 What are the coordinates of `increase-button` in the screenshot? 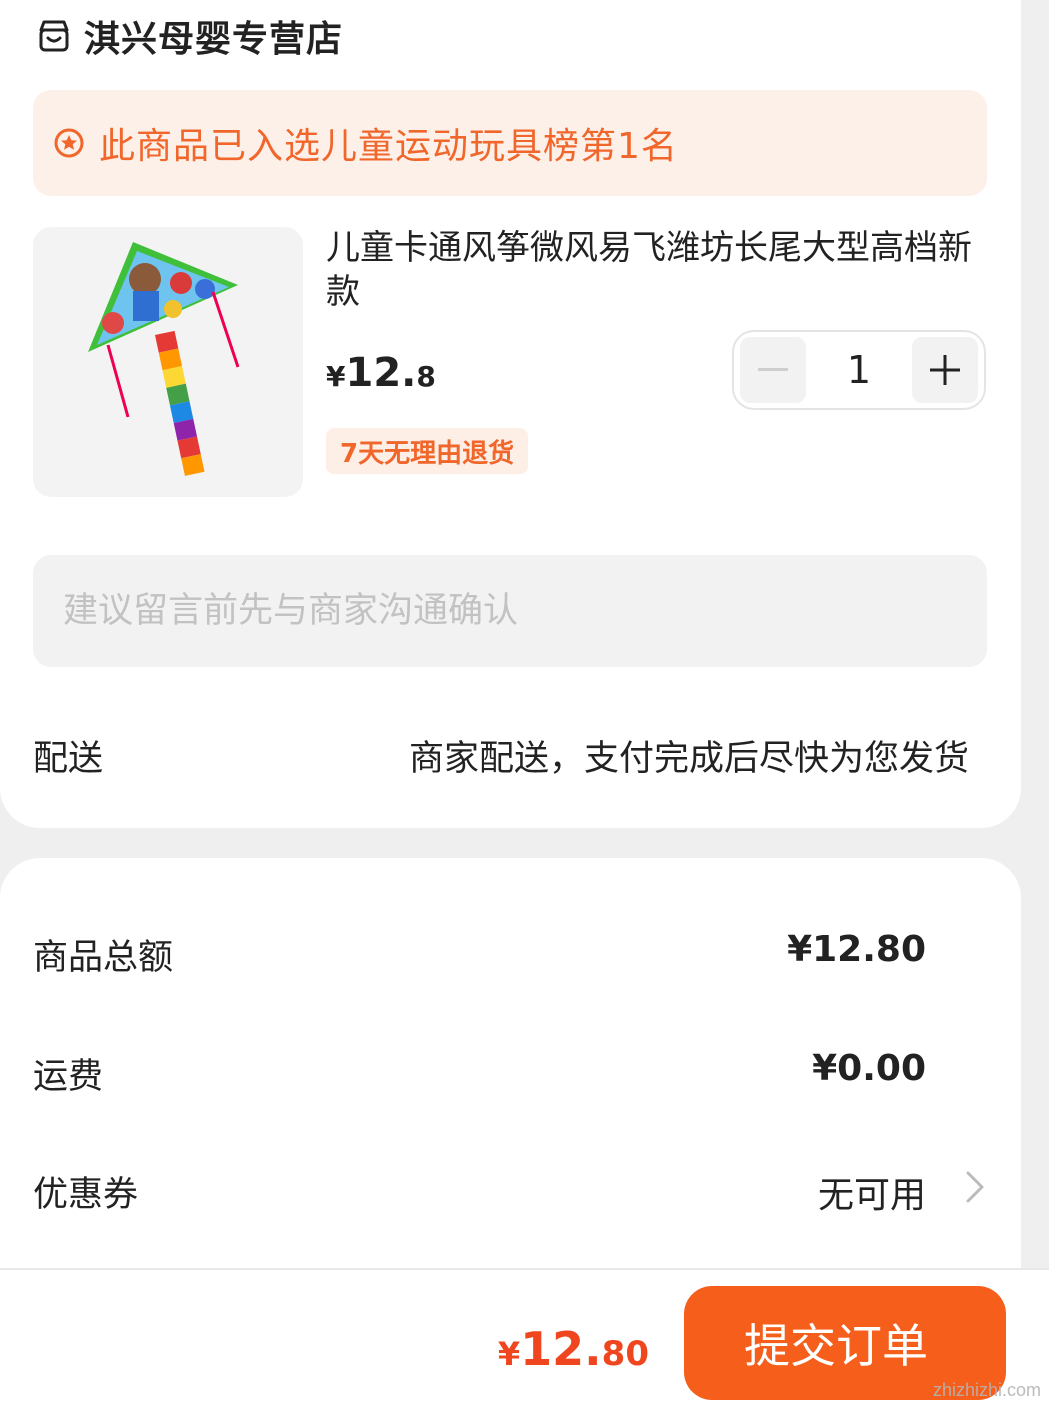 It's located at (945, 370).